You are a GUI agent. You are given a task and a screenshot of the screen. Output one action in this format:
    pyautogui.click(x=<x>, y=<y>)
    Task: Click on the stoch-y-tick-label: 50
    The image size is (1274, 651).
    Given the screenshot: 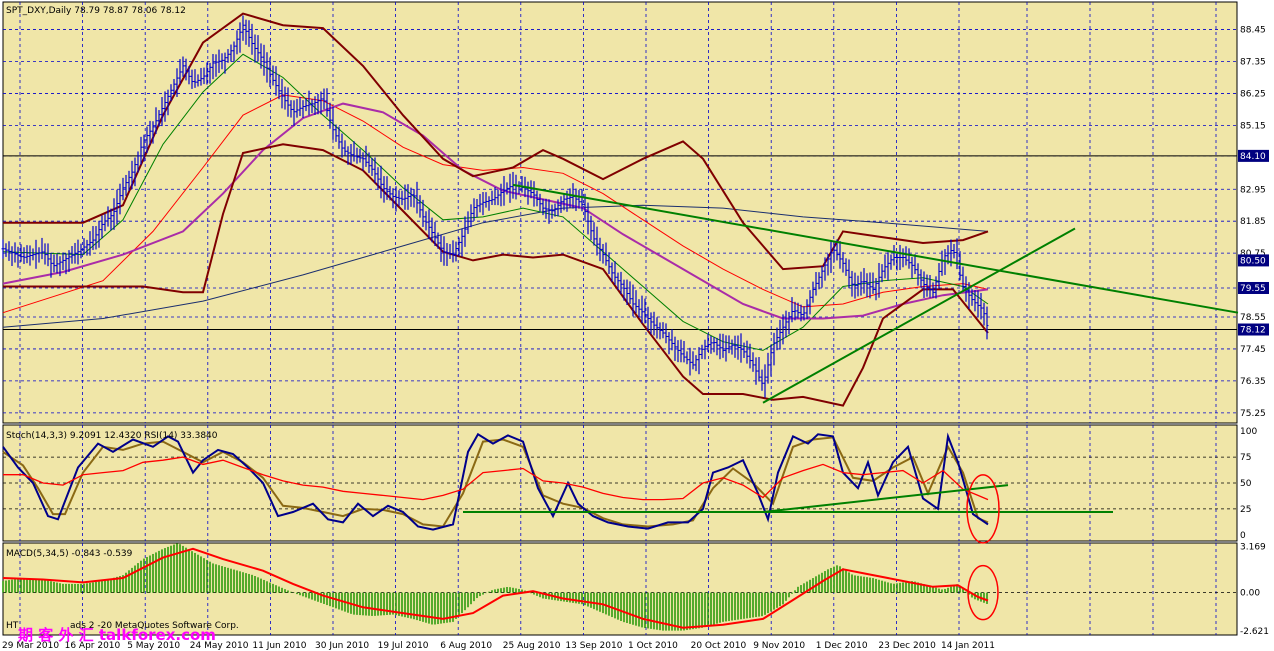 What is the action you would take?
    pyautogui.click(x=1246, y=484)
    